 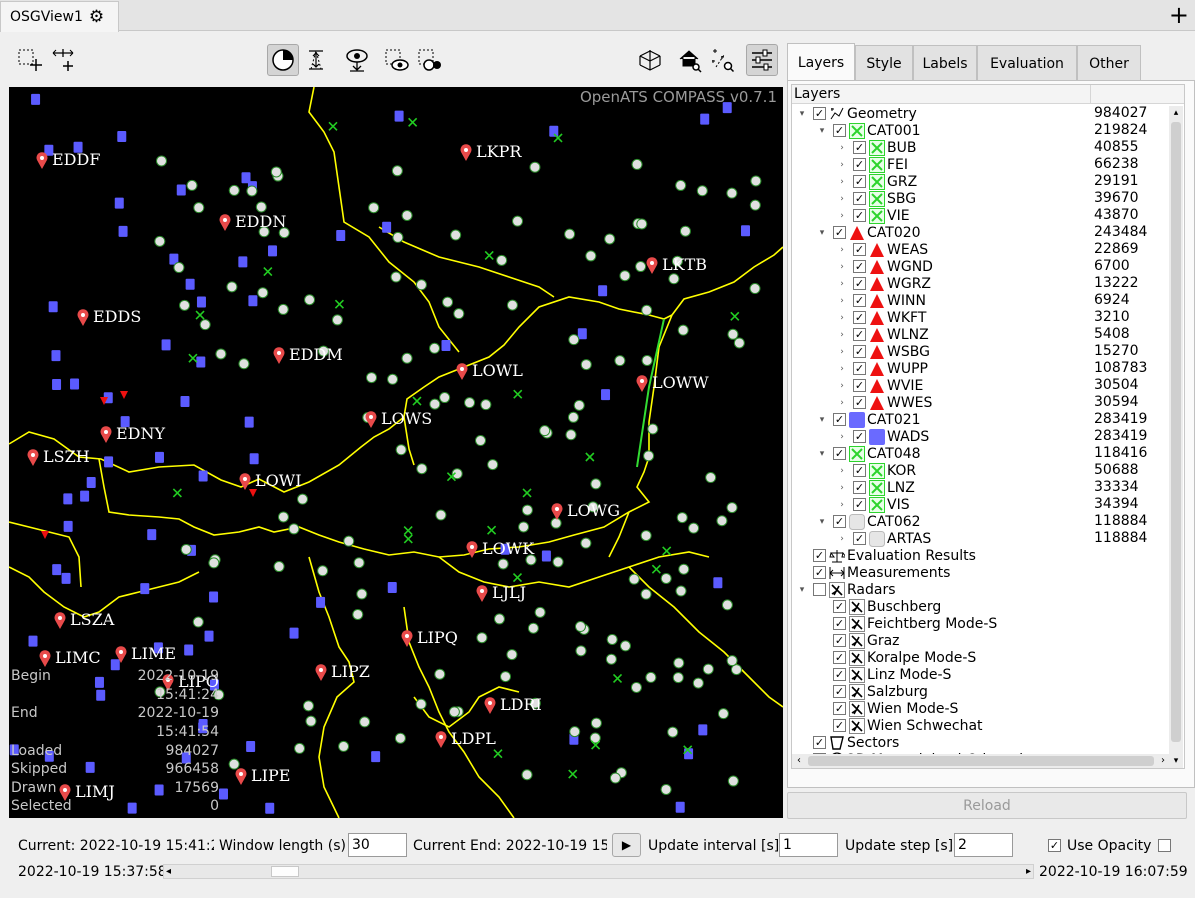 What do you see at coordinates (886, 555) in the screenshot?
I see `layer-row: ✓ Evaluation Results` at bounding box center [886, 555].